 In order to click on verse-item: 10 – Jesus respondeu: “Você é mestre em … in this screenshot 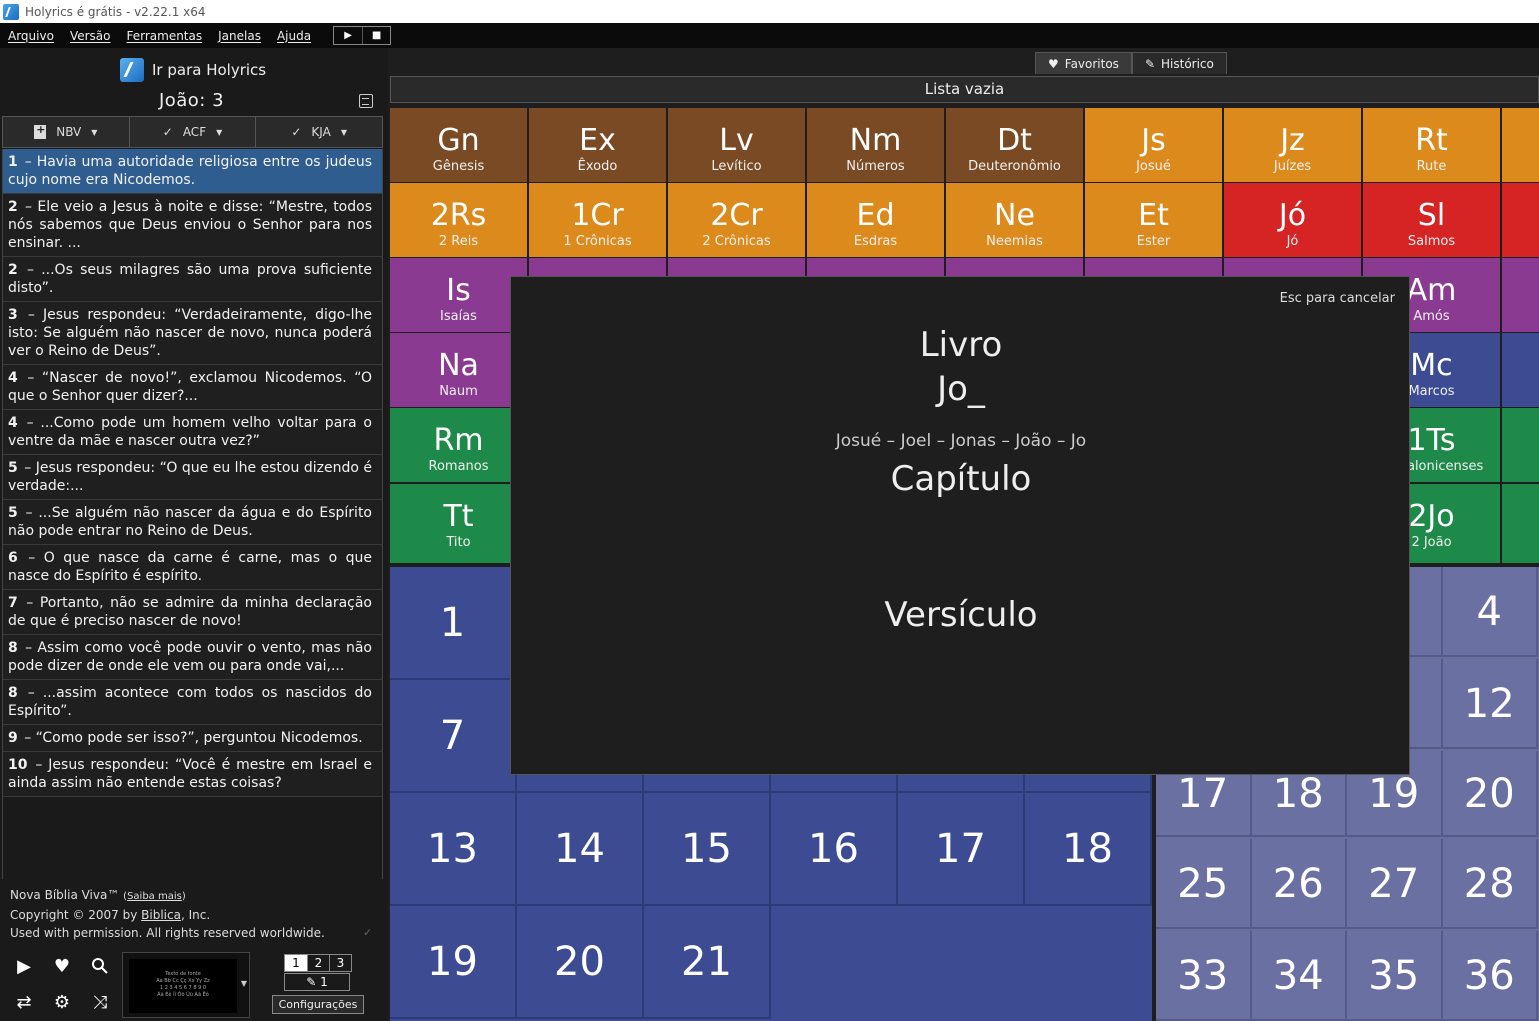, I will do `click(192, 774)`.